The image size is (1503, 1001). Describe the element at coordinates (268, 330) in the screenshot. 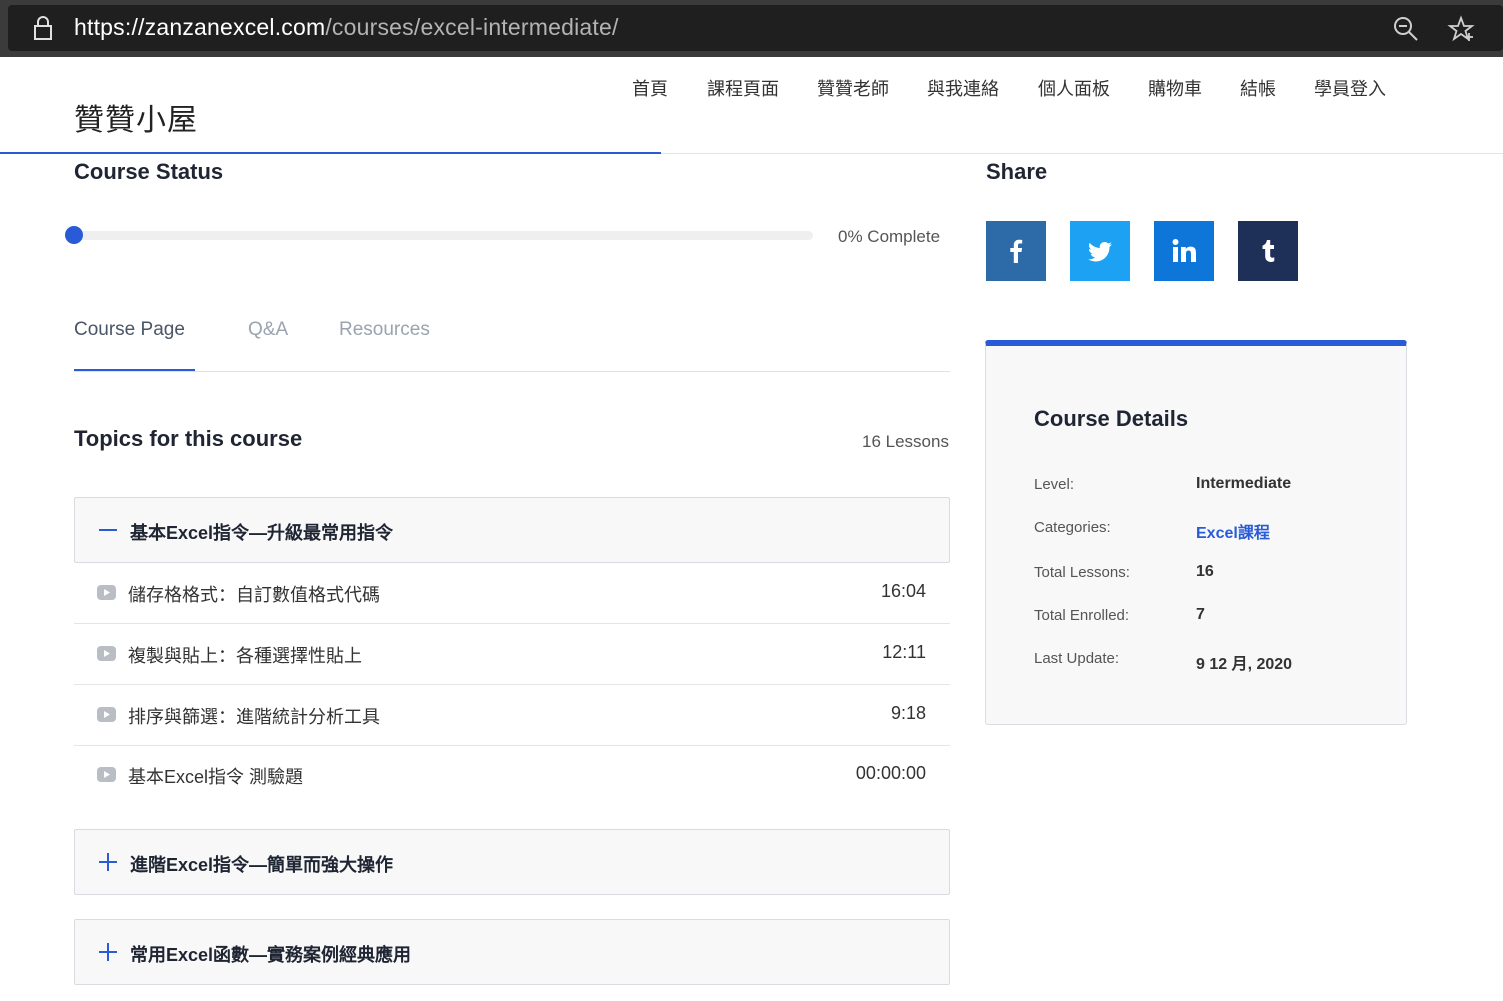

I see `tab-qa: Q&A` at that location.